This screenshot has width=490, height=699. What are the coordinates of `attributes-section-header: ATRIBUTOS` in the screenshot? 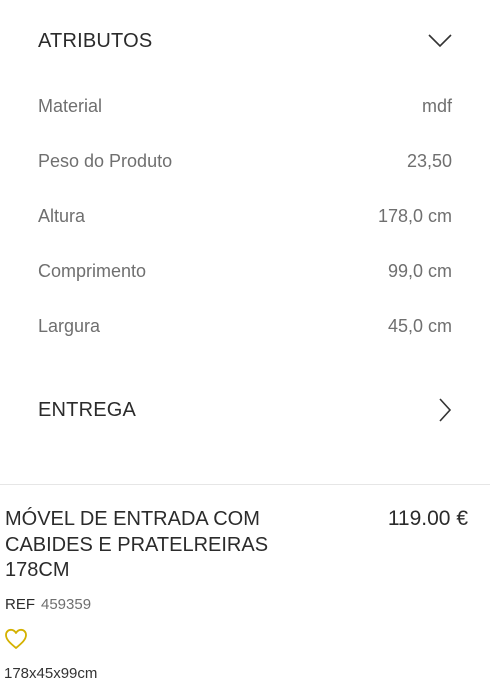 It's located at (245, 41).